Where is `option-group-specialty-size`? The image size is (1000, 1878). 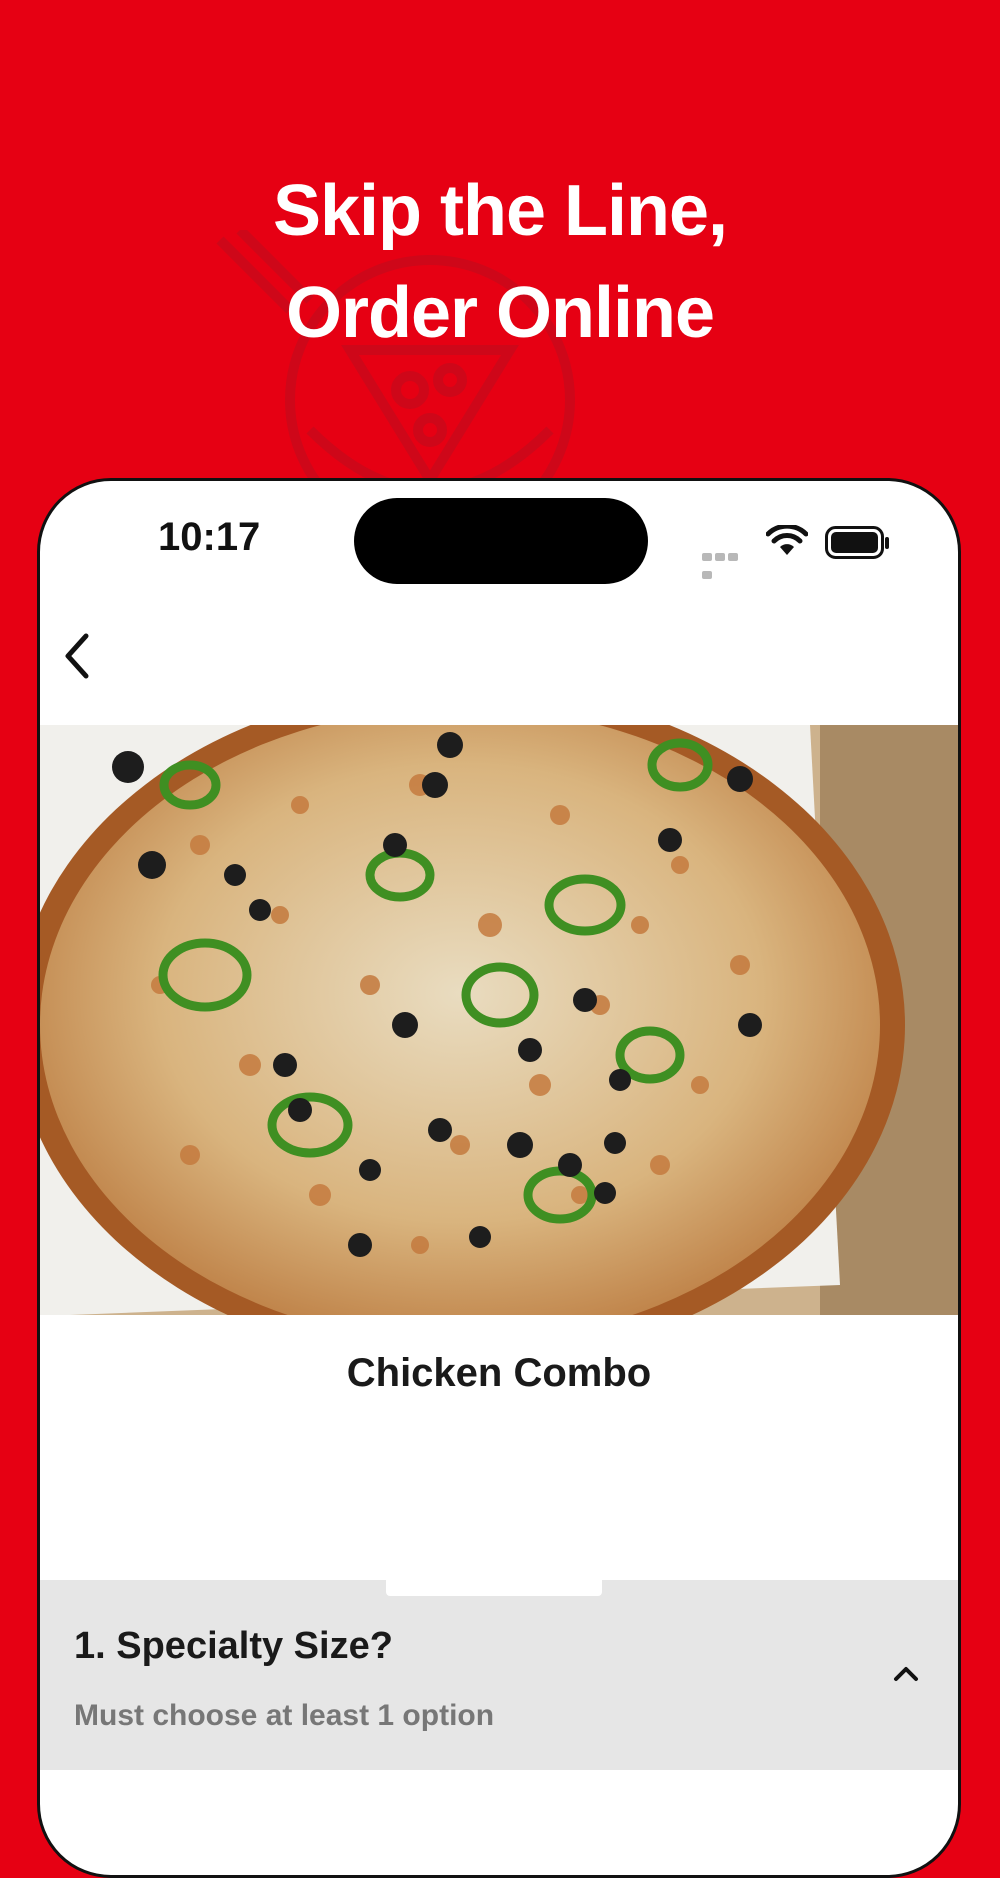 option-group-specialty-size is located at coordinates (499, 1675).